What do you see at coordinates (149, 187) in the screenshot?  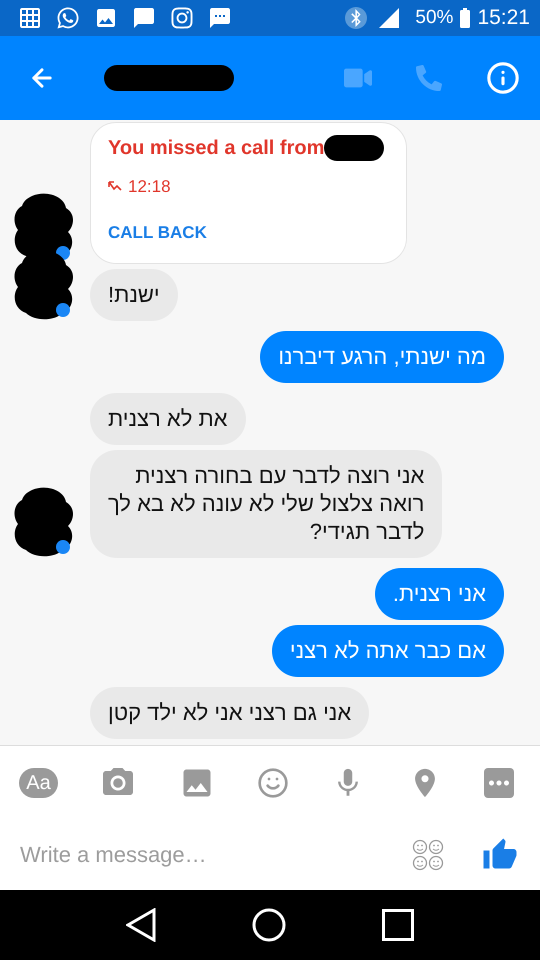 I see `call-time: 12:18` at bounding box center [149, 187].